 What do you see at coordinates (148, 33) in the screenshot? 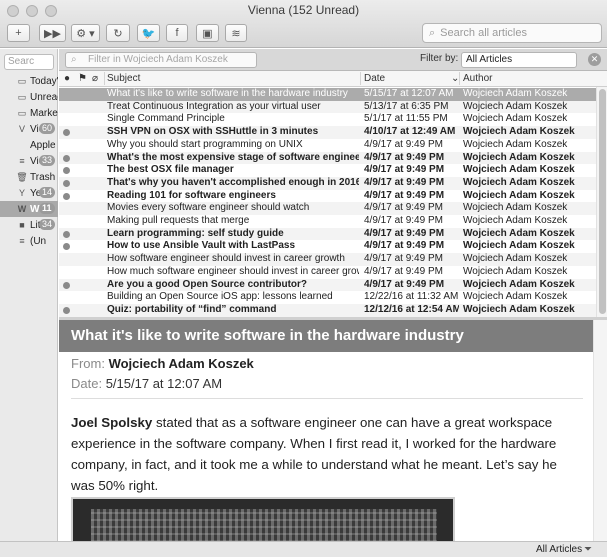
I see `twitter-button: 🐦` at bounding box center [148, 33].